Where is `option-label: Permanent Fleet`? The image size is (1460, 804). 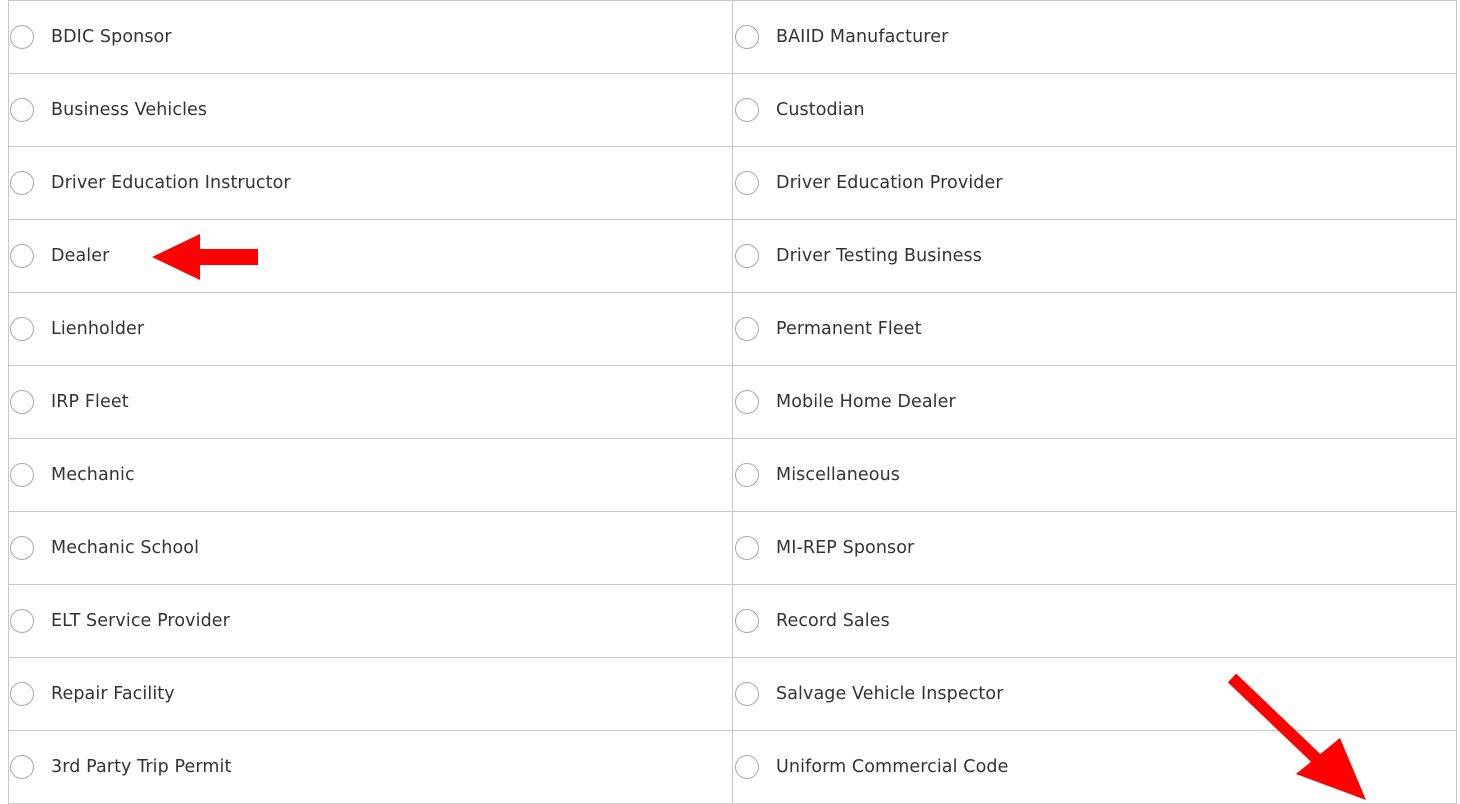 option-label: Permanent Fleet is located at coordinates (849, 329).